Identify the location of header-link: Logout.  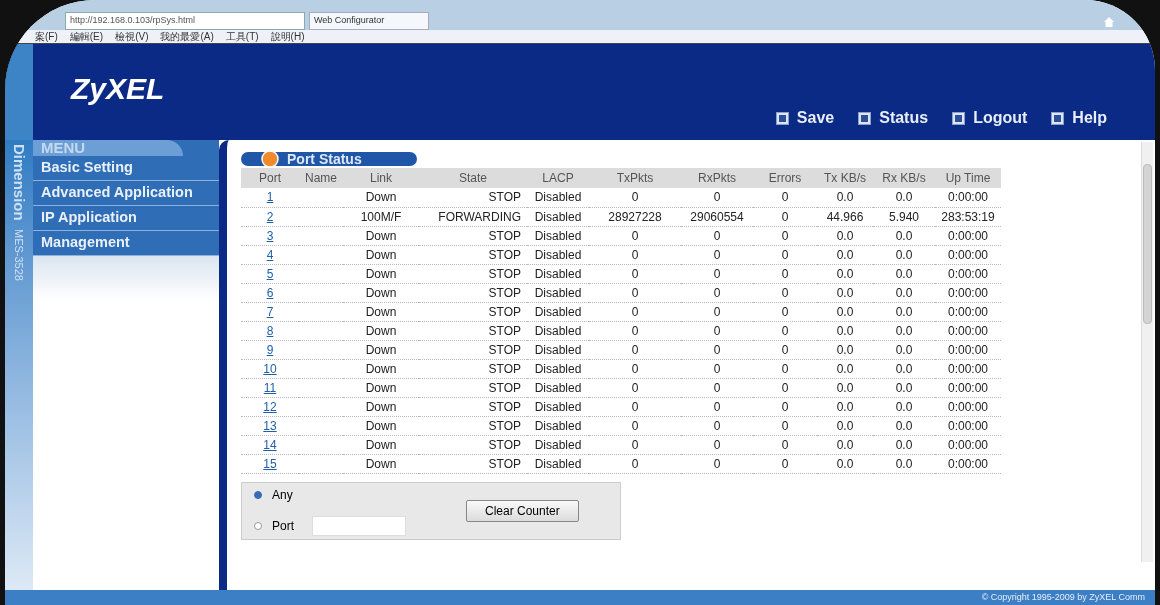
(990, 118).